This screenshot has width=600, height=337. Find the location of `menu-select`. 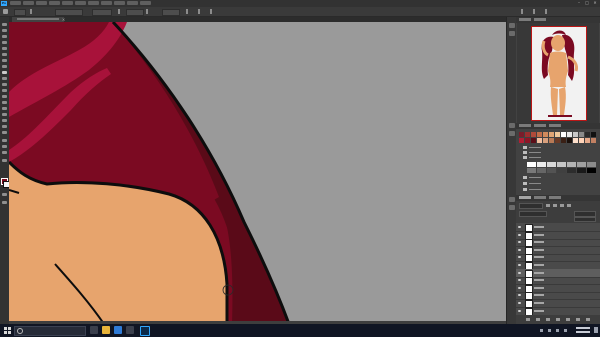

menu-select is located at coordinates (80, 3).